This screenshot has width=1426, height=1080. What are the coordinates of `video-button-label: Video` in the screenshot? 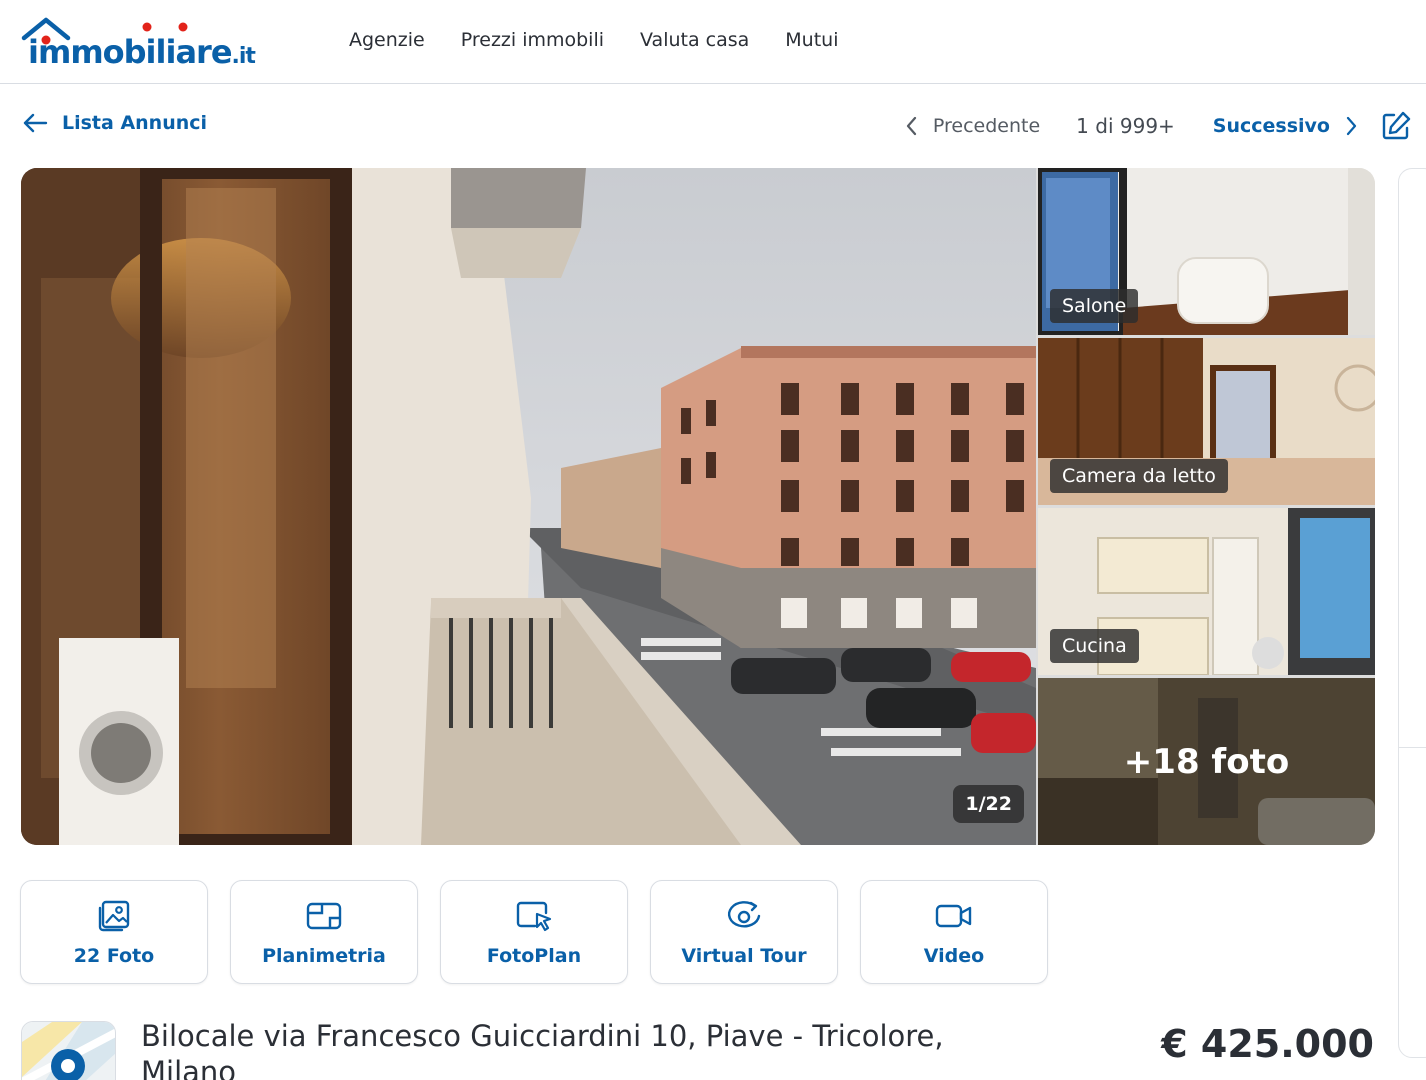 It's located at (954, 956).